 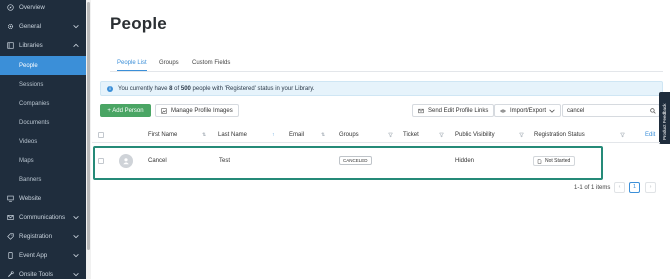 I want to click on settings-icon, so click(x=10, y=26).